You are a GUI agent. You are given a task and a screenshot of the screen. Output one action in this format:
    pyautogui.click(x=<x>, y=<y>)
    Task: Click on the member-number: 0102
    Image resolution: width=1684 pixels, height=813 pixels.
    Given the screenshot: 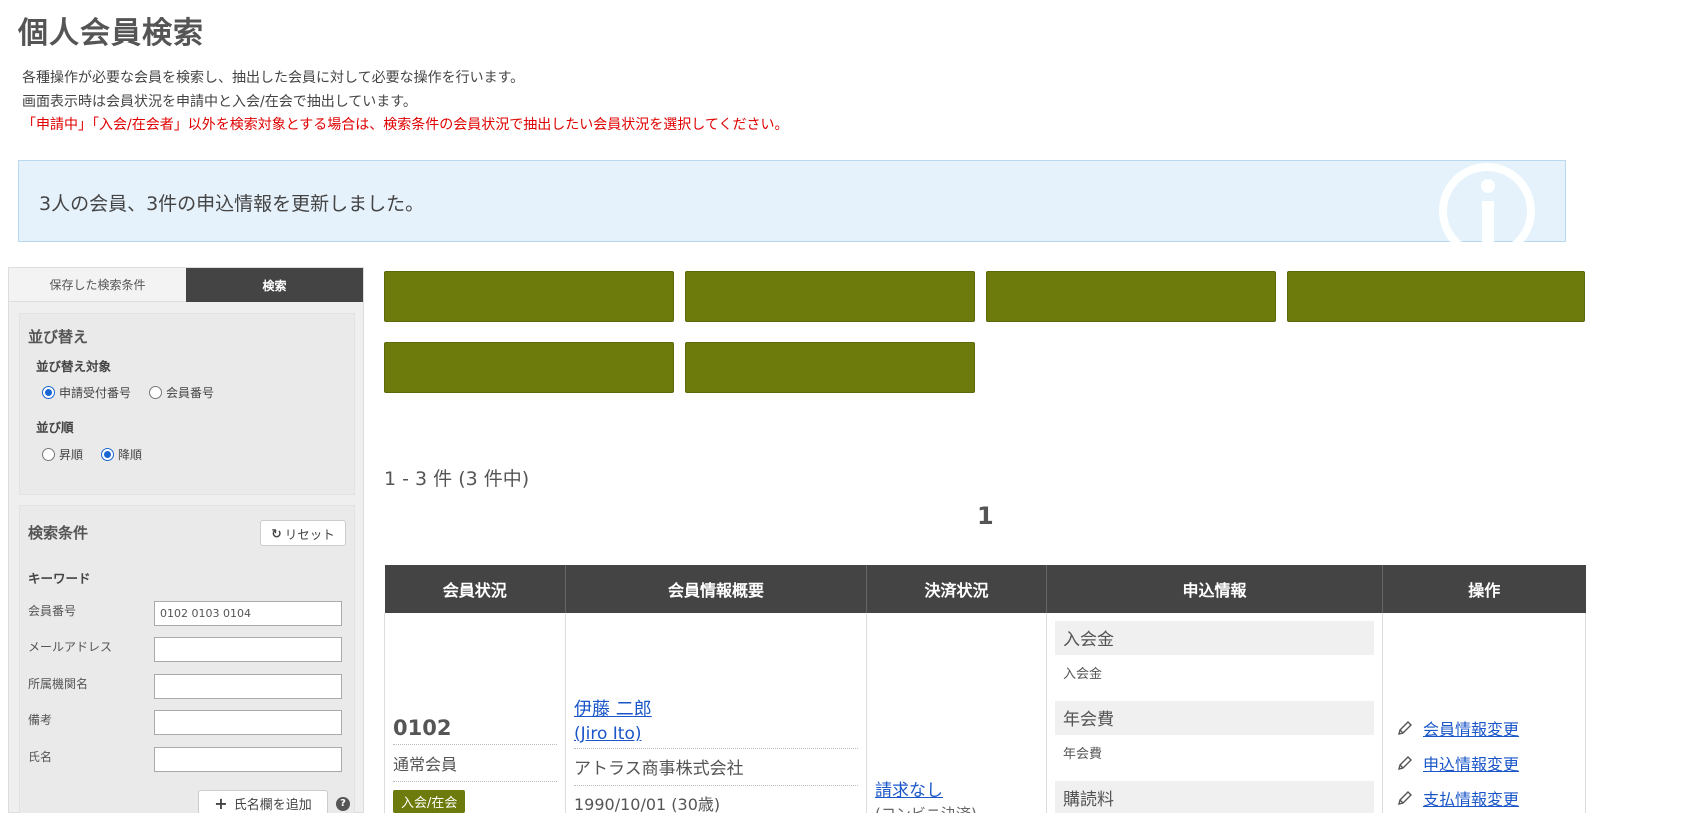 What is the action you would take?
    pyautogui.click(x=475, y=730)
    